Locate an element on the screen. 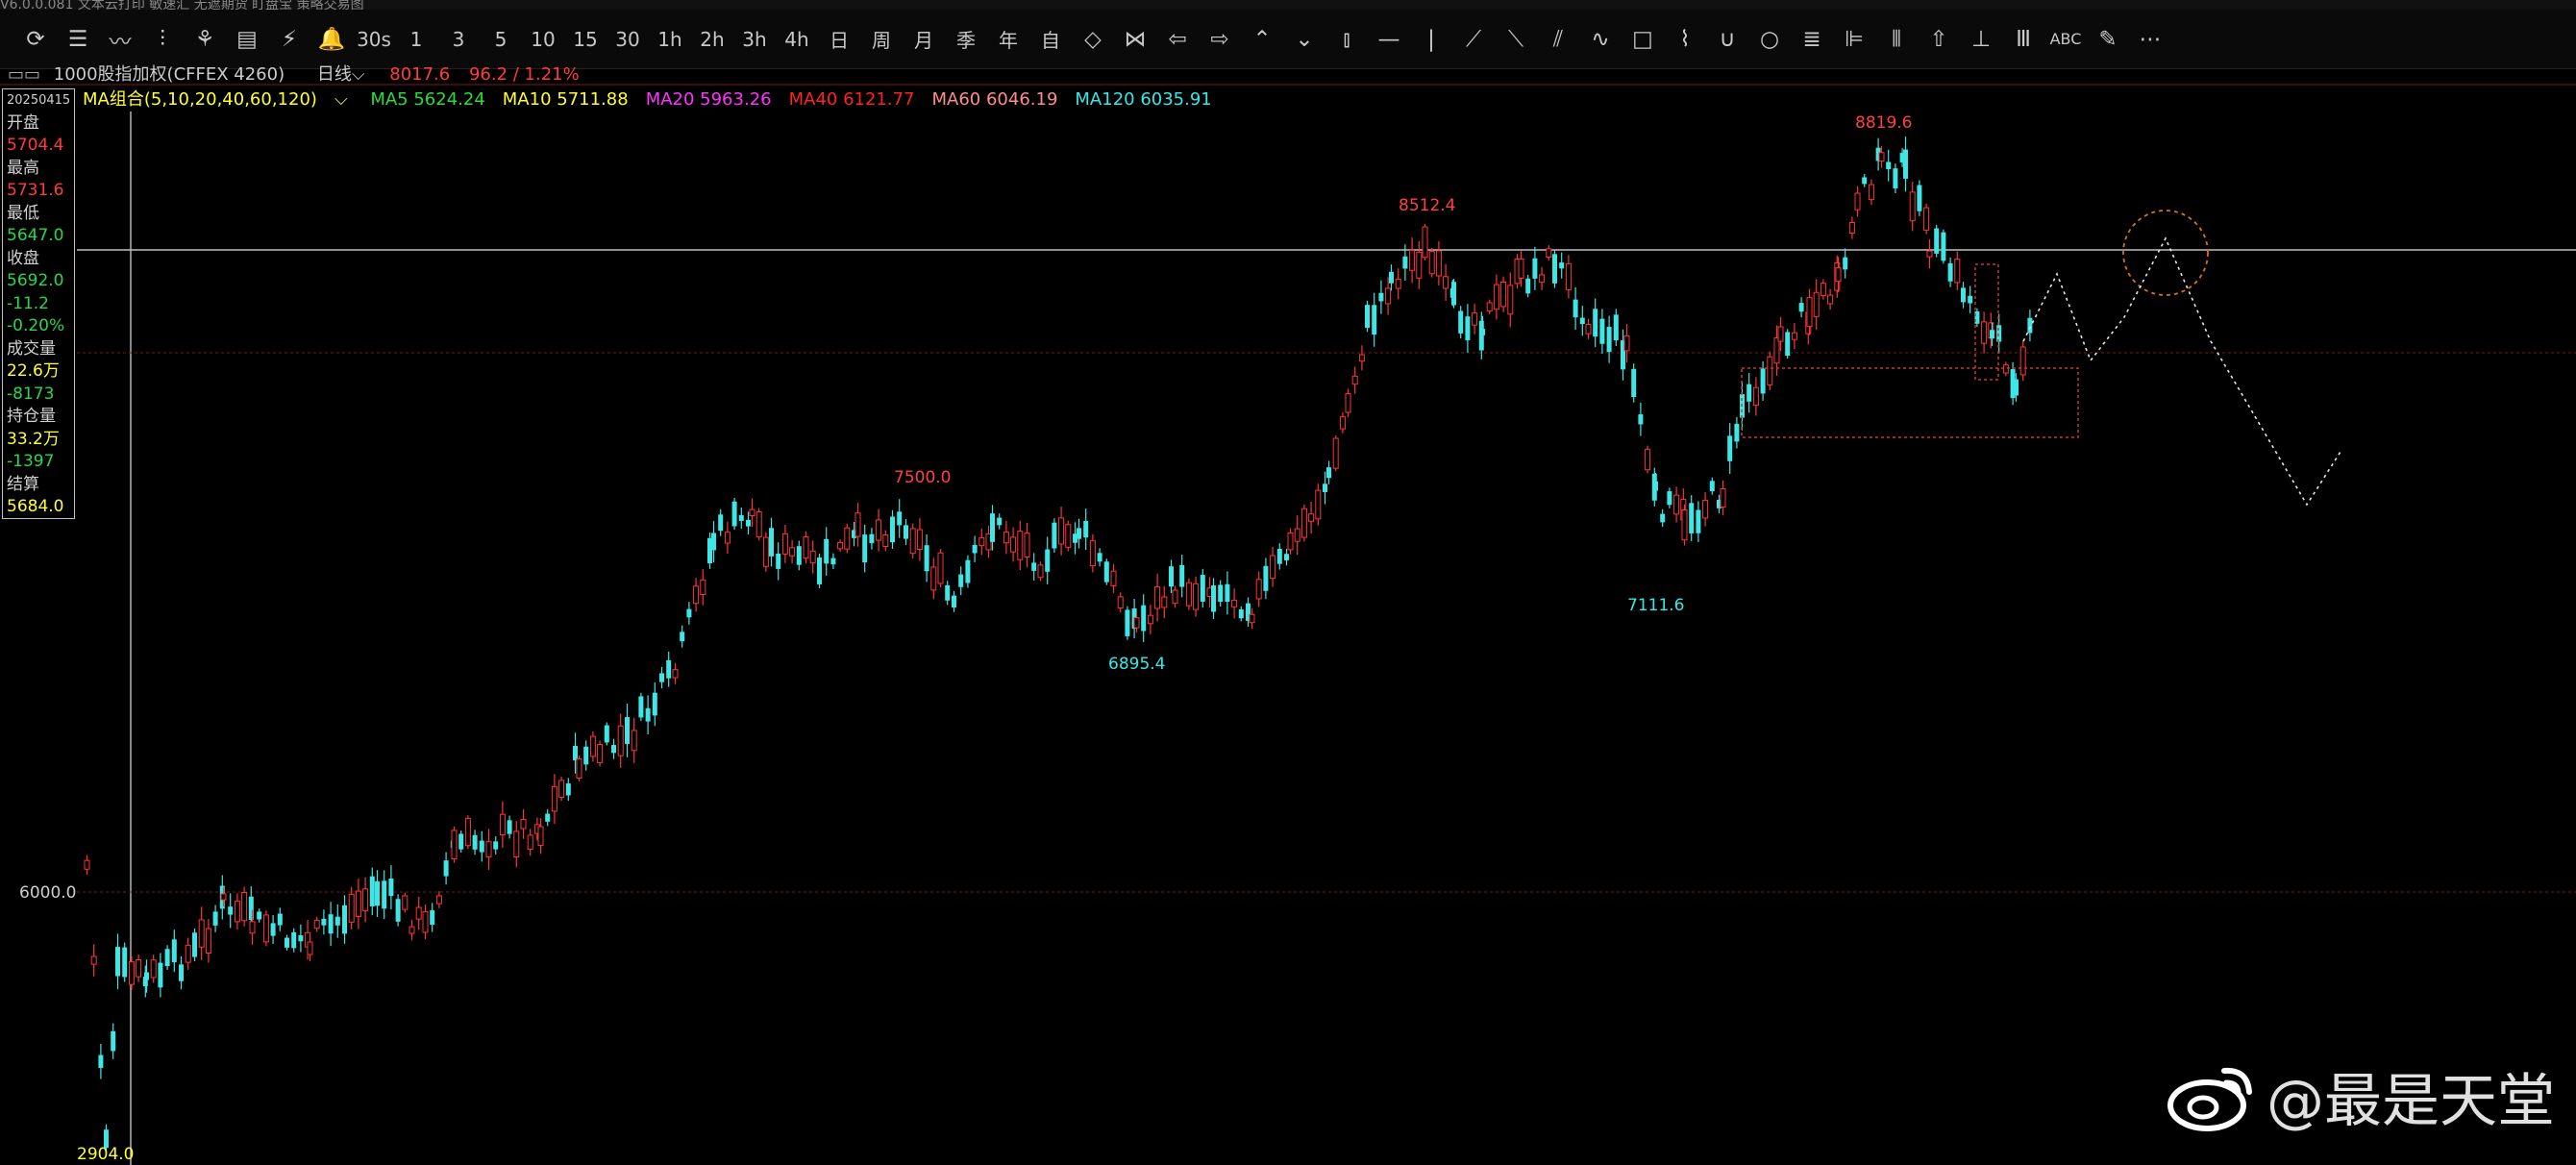  projection-path is located at coordinates (2182, 371).